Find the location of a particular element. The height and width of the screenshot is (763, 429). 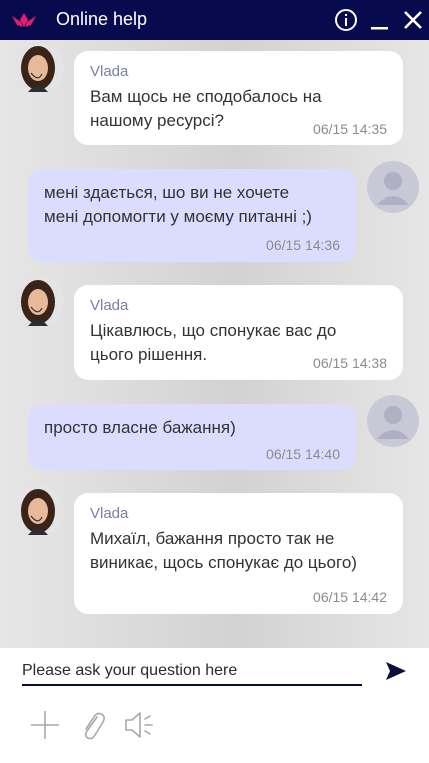

speaker-muted-icon is located at coordinates (139, 725).